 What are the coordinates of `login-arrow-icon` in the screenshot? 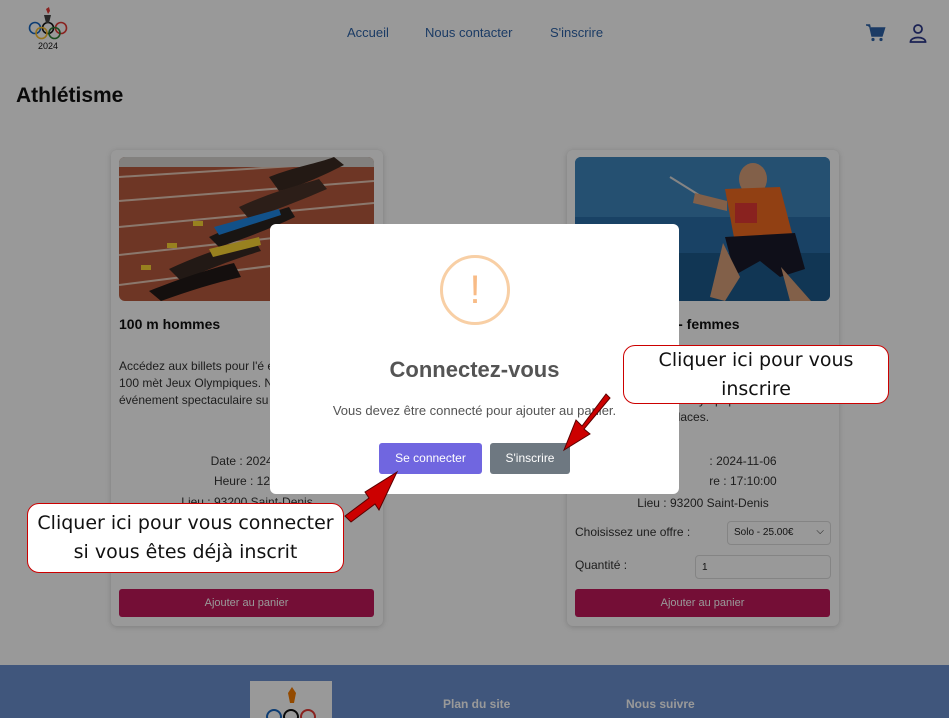 It's located at (371, 496).